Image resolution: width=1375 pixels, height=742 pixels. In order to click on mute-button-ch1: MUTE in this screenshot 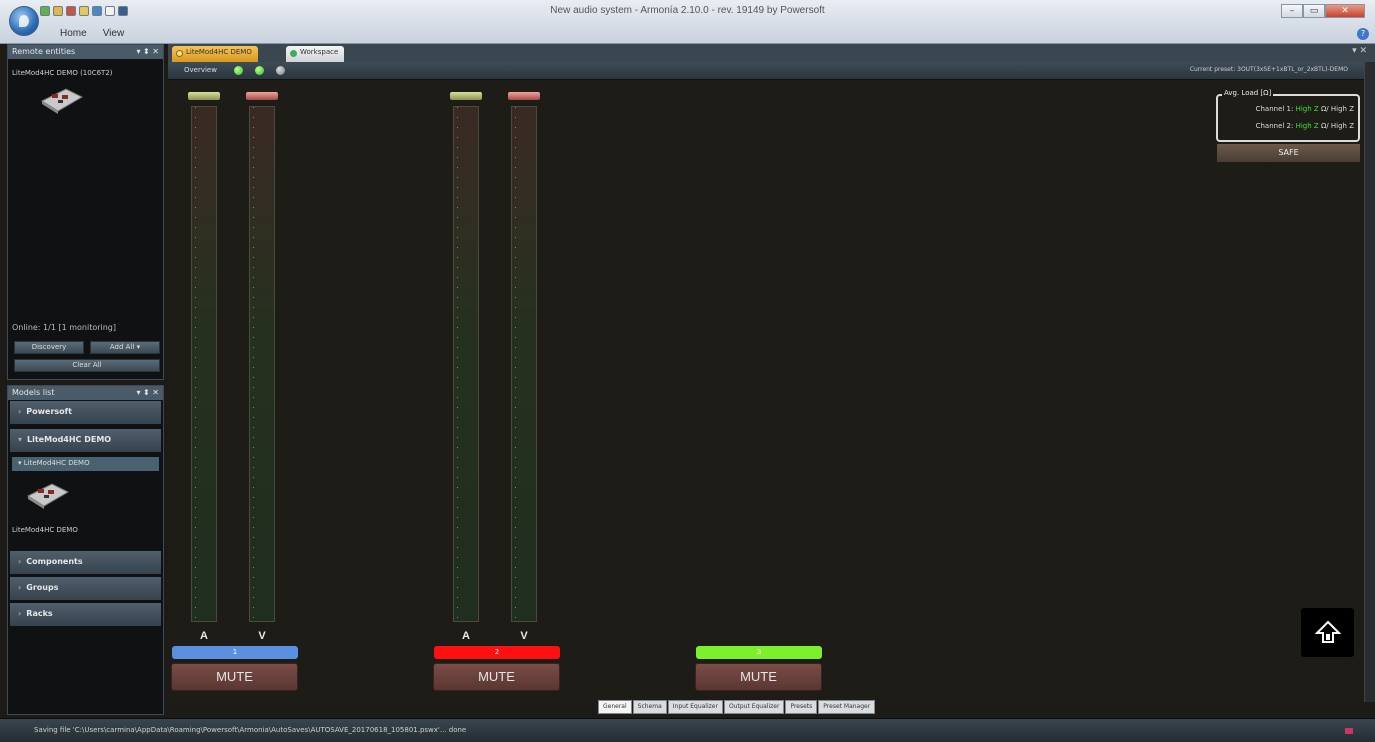, I will do `click(234, 677)`.